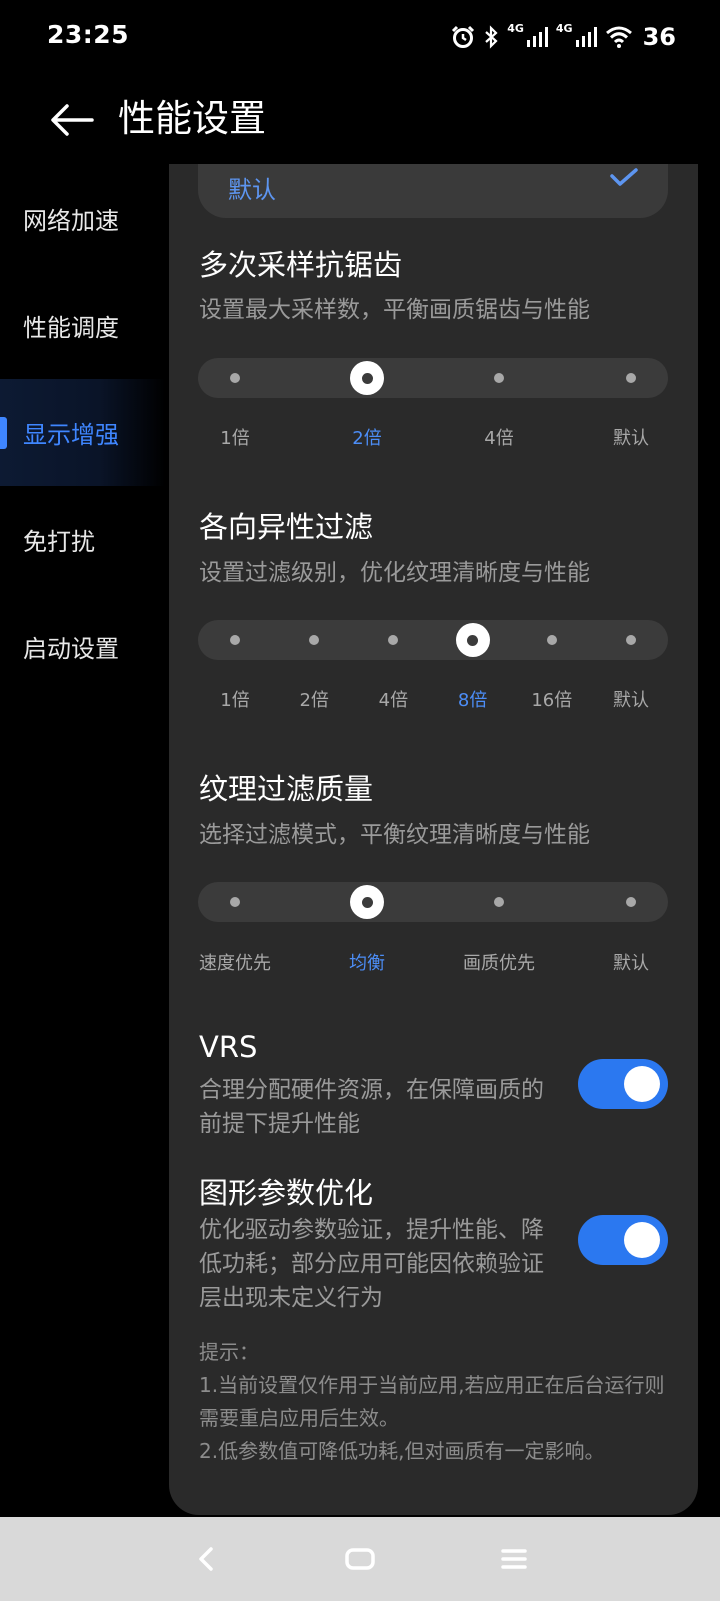 The image size is (720, 1601). Describe the element at coordinates (623, 1240) in the screenshot. I see `graphics-opt-toggle` at that location.